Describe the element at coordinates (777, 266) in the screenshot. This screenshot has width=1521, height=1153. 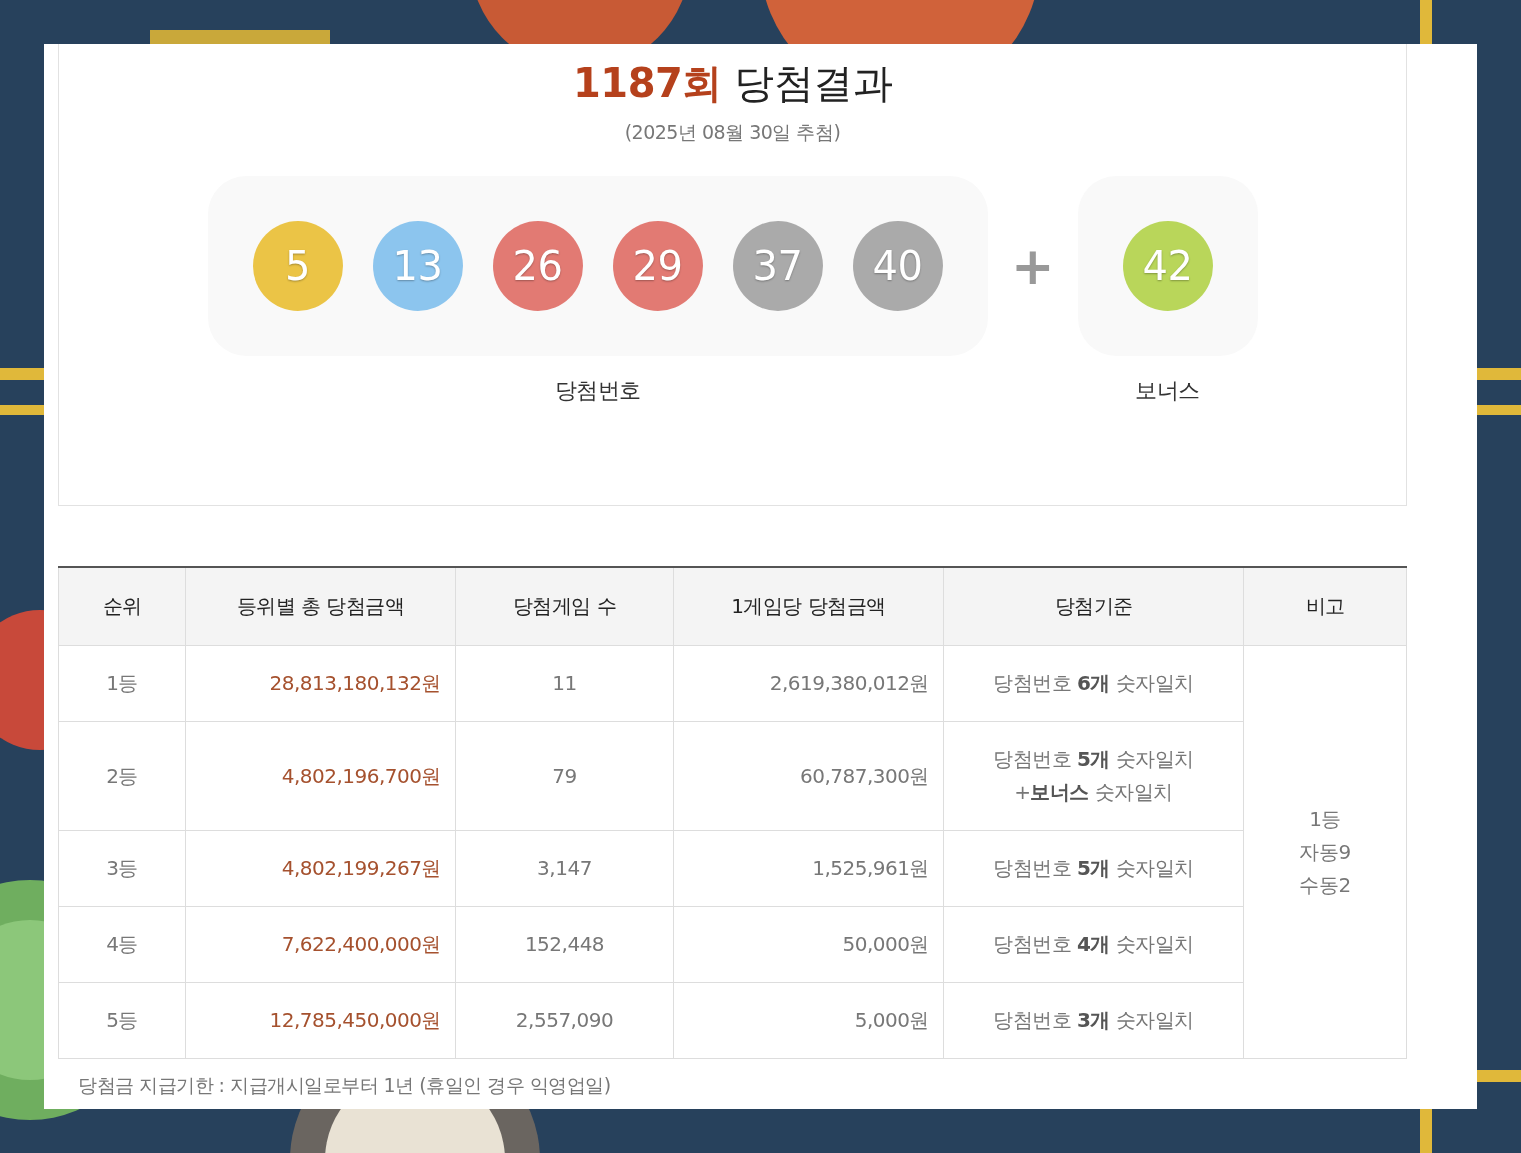
I see `number-ball: 37` at that location.